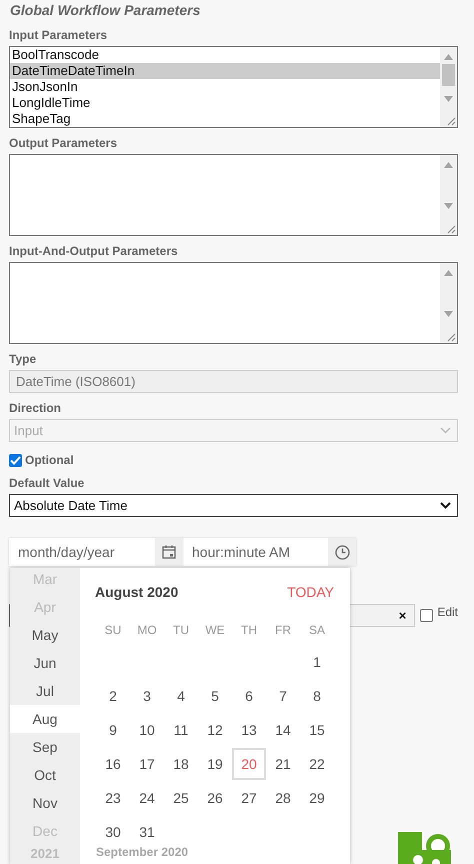 This screenshot has width=474, height=864. Describe the element at coordinates (181, 630) in the screenshot. I see `weekday-label: TU` at that location.